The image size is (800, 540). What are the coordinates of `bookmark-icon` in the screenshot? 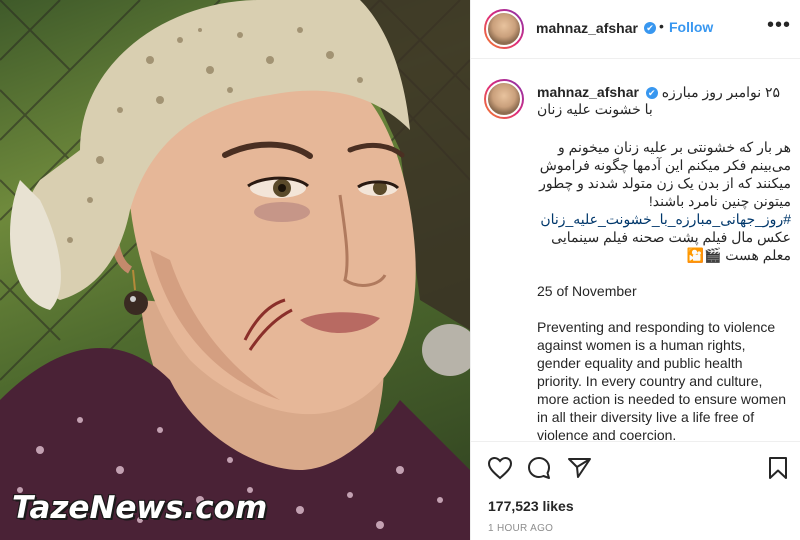 It's located at (778, 468).